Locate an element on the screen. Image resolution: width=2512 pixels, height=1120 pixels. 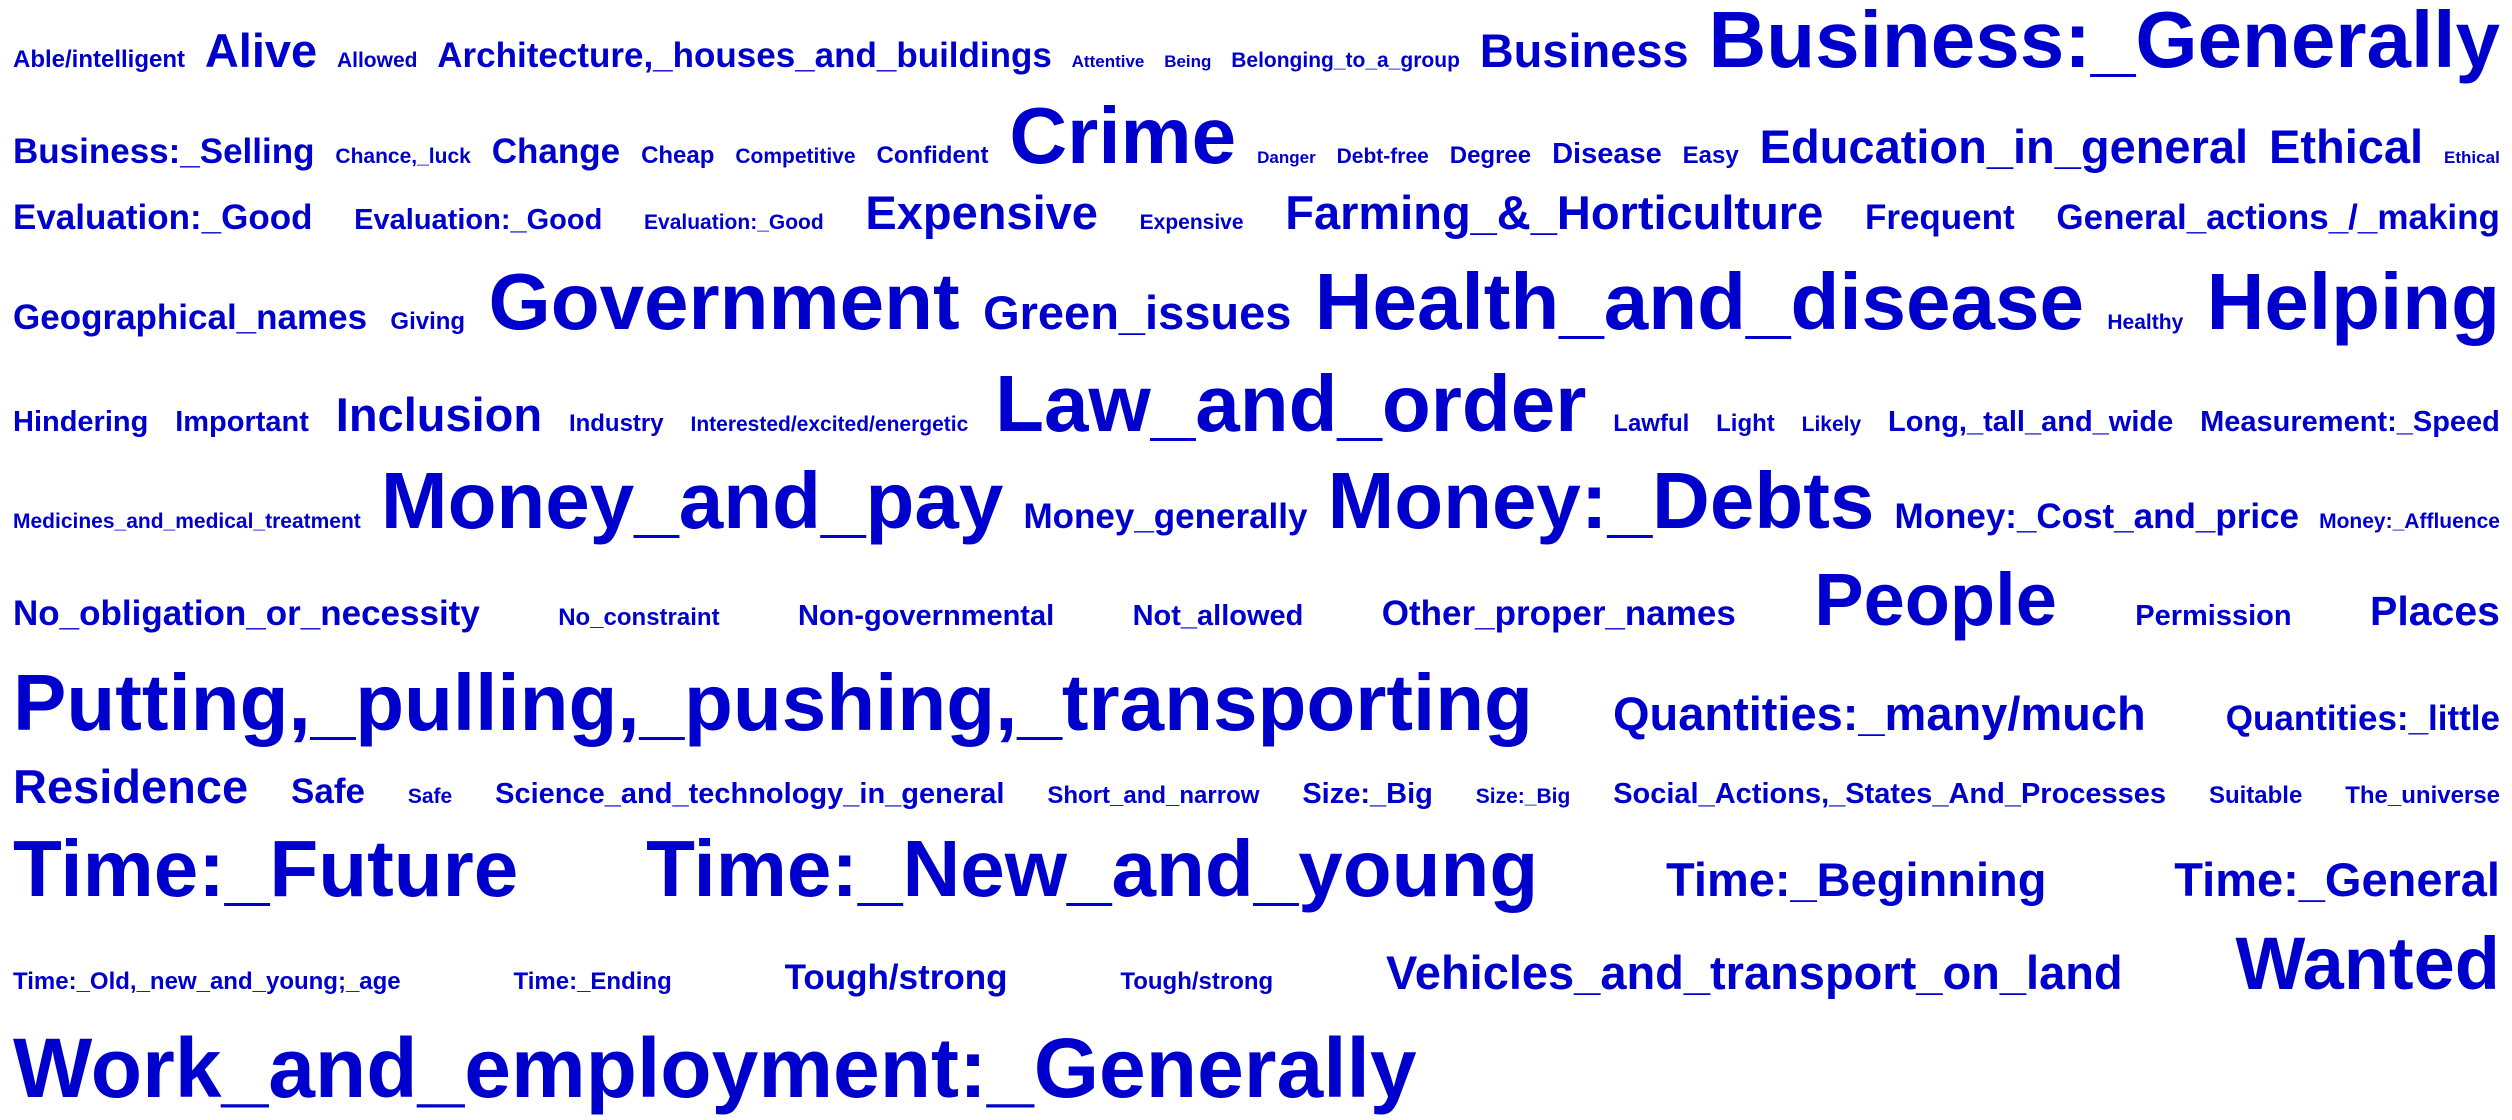
word-cloud-term: Government is located at coordinates (724, 301).